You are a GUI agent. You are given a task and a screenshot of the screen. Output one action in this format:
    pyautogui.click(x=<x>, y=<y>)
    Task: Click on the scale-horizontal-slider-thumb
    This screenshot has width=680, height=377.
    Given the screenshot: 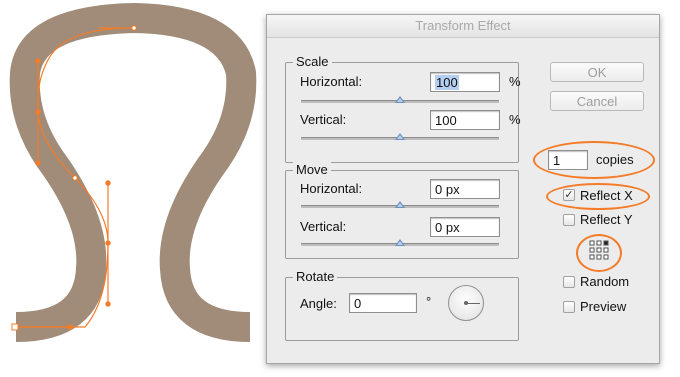 What is the action you would take?
    pyautogui.click(x=400, y=99)
    